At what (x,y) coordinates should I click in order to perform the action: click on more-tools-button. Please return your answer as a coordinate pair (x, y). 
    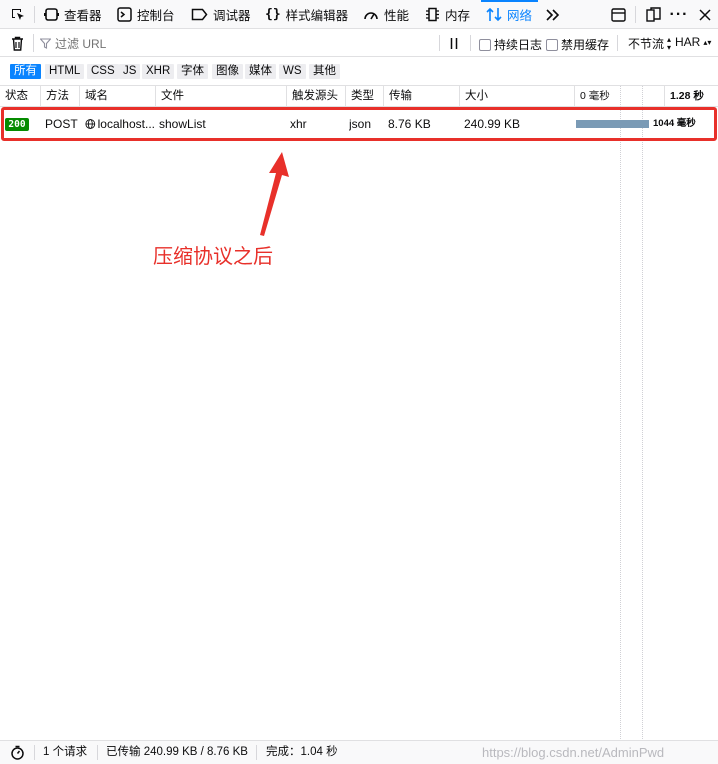
    Looking at the image, I should click on (553, 14).